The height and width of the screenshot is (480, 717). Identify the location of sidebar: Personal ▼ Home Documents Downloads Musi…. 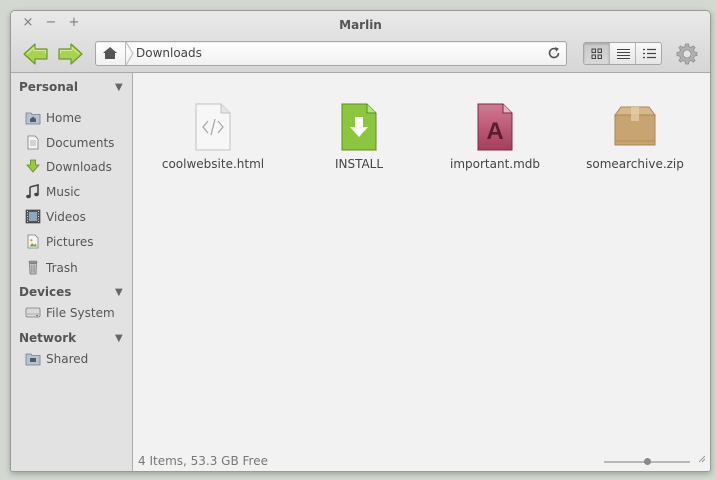
(72, 272).